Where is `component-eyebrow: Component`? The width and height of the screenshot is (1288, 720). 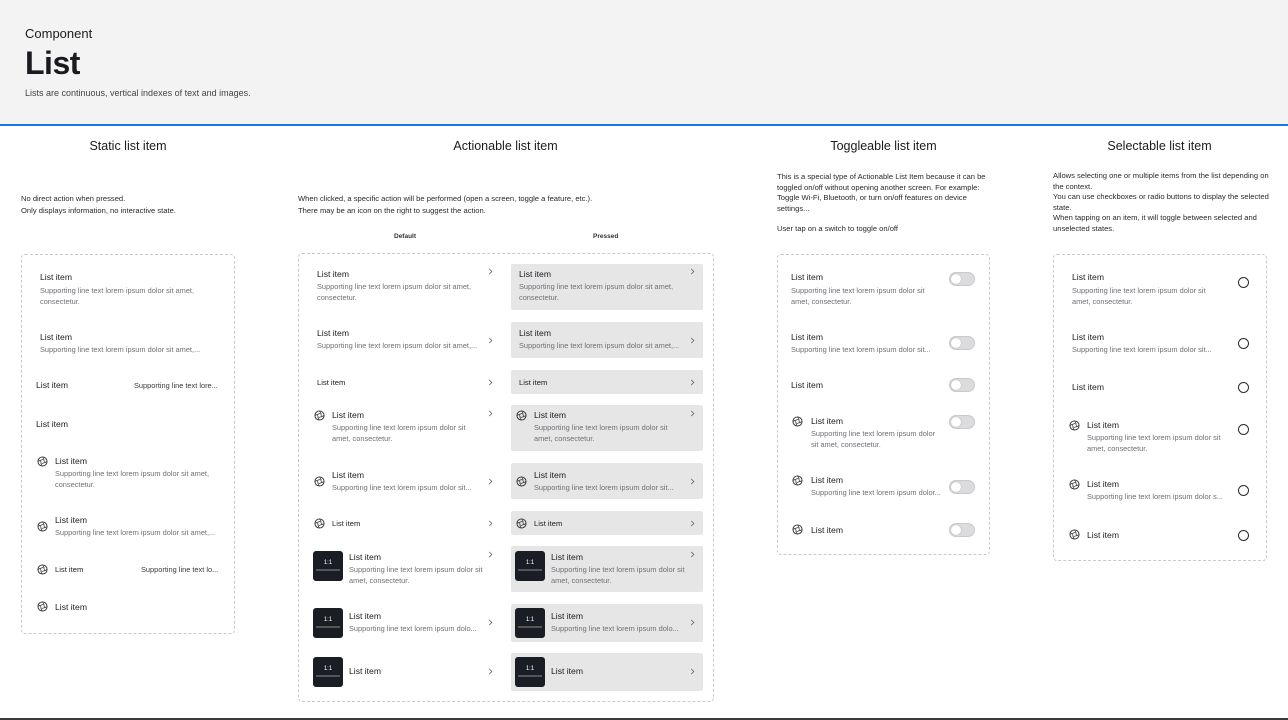 component-eyebrow: Component is located at coordinates (59, 33).